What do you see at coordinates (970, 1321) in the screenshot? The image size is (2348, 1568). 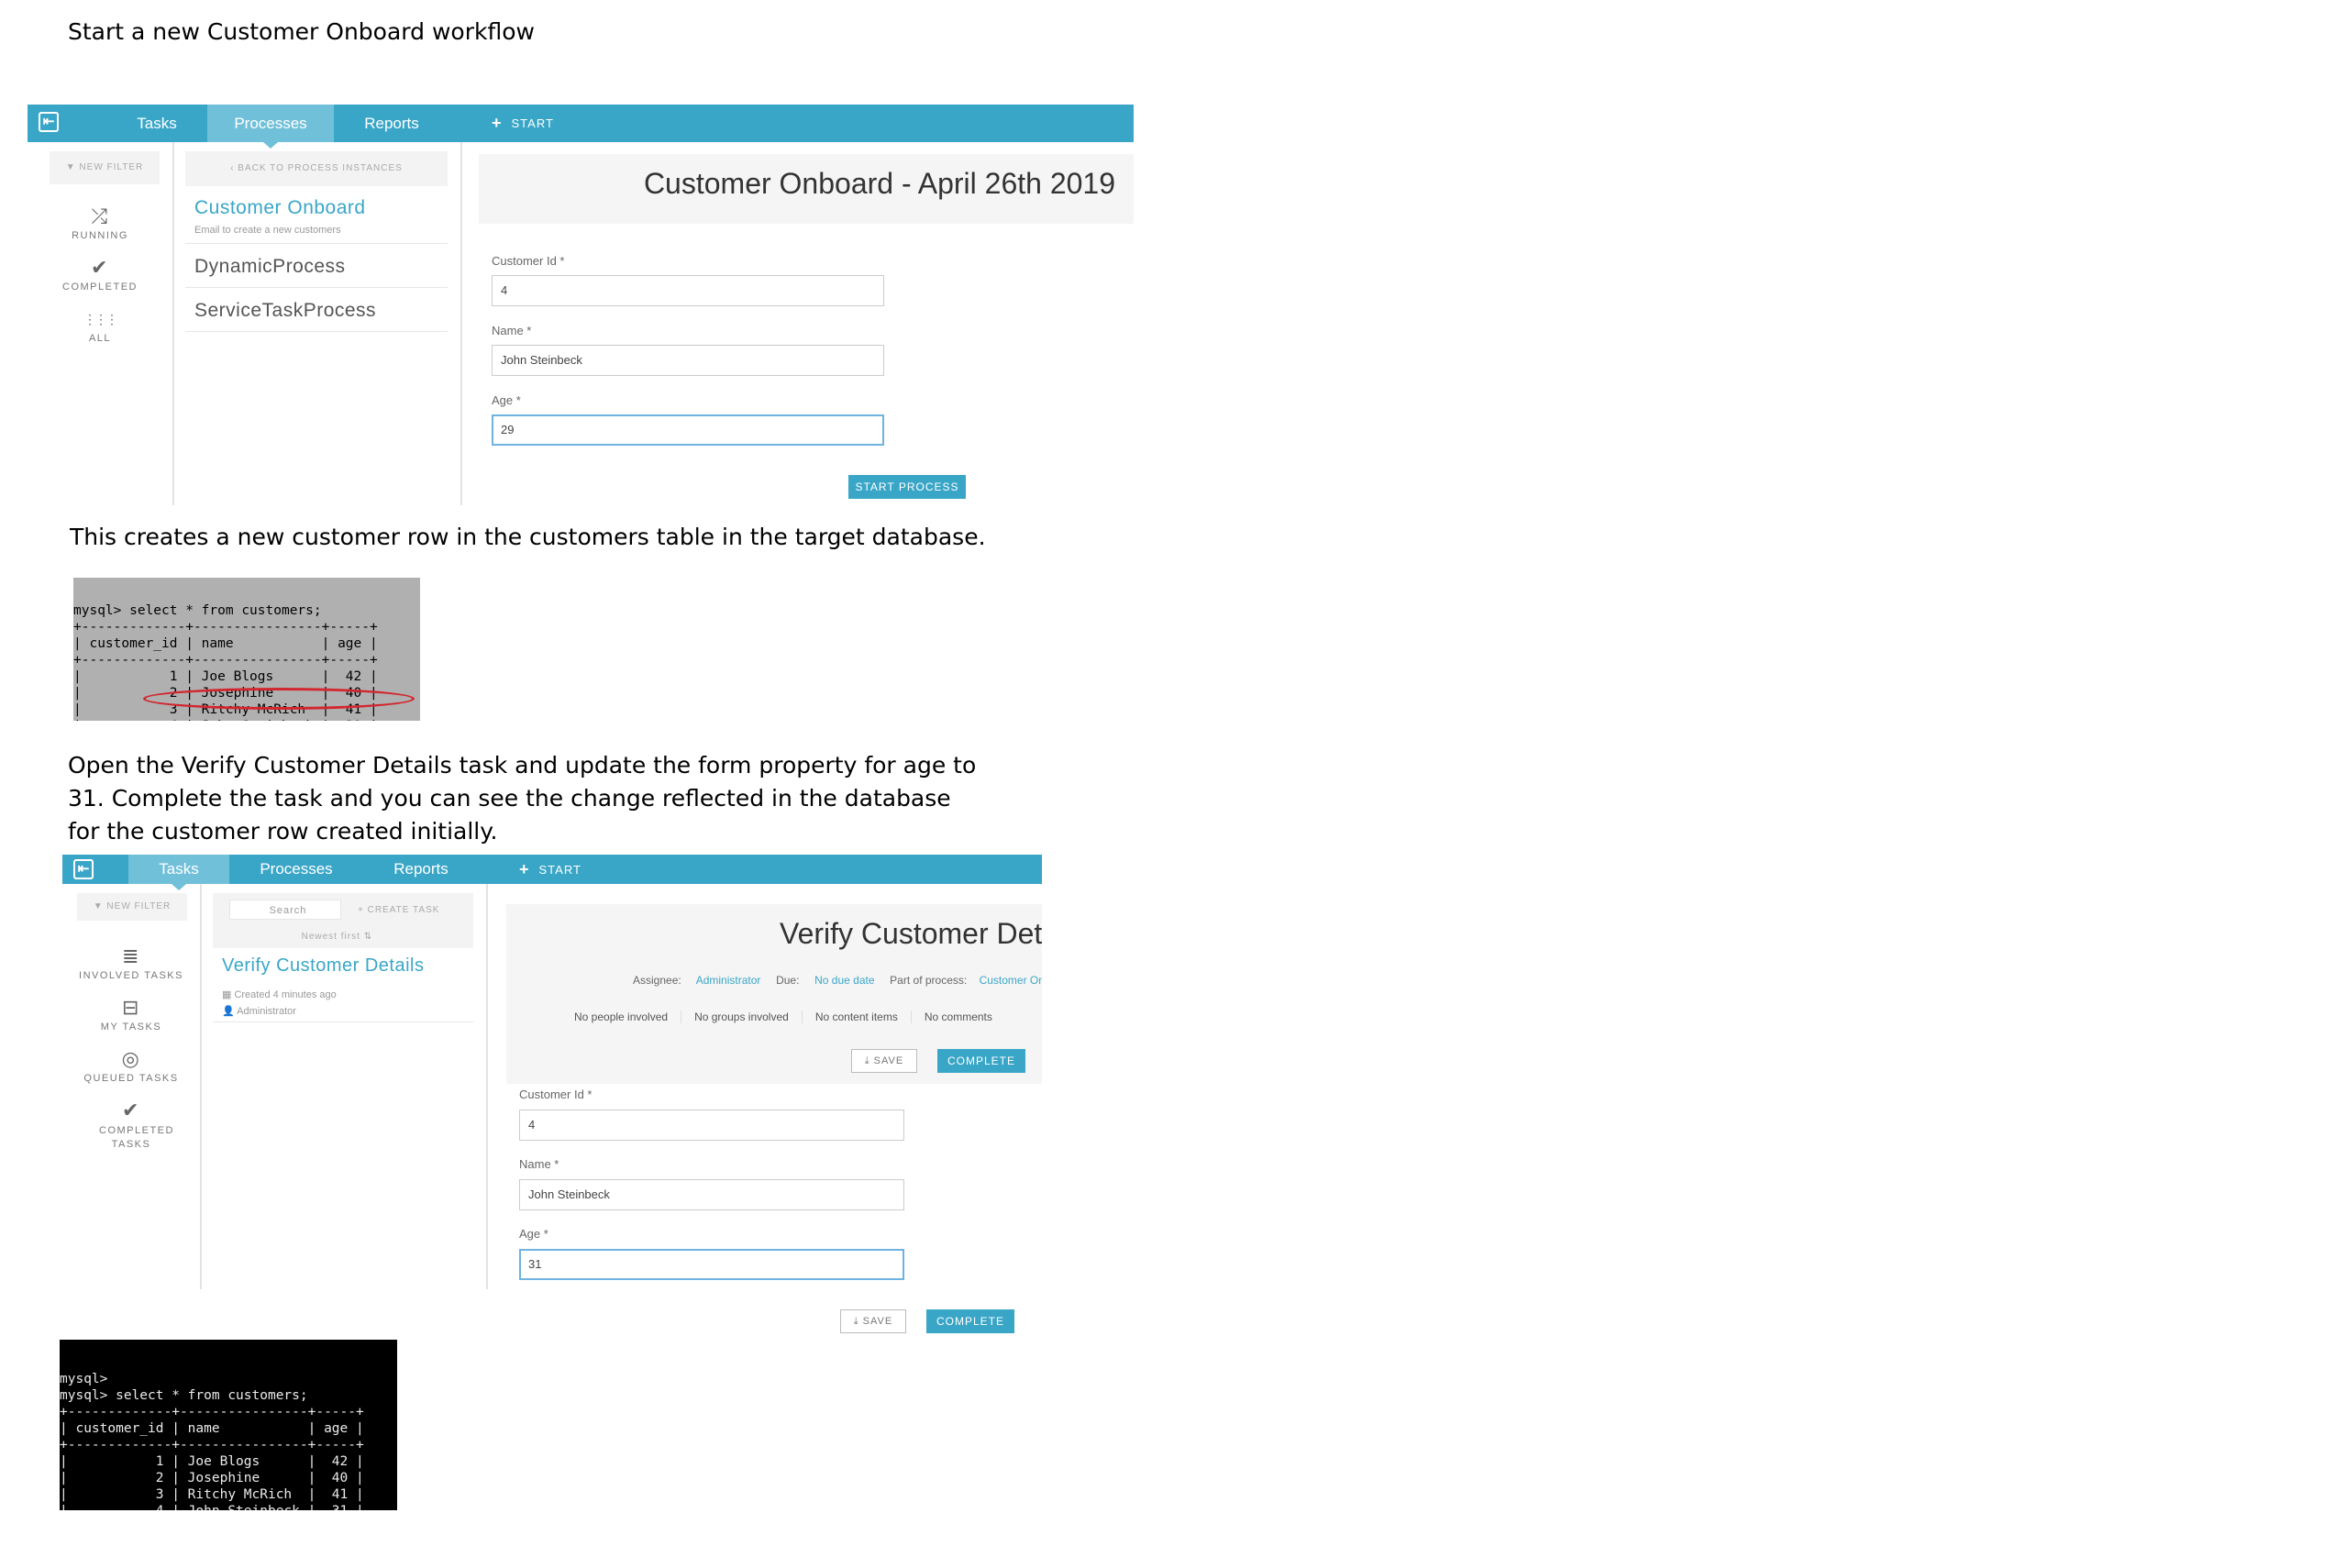 I see `complete-button-bottom: COMPLETE` at bounding box center [970, 1321].